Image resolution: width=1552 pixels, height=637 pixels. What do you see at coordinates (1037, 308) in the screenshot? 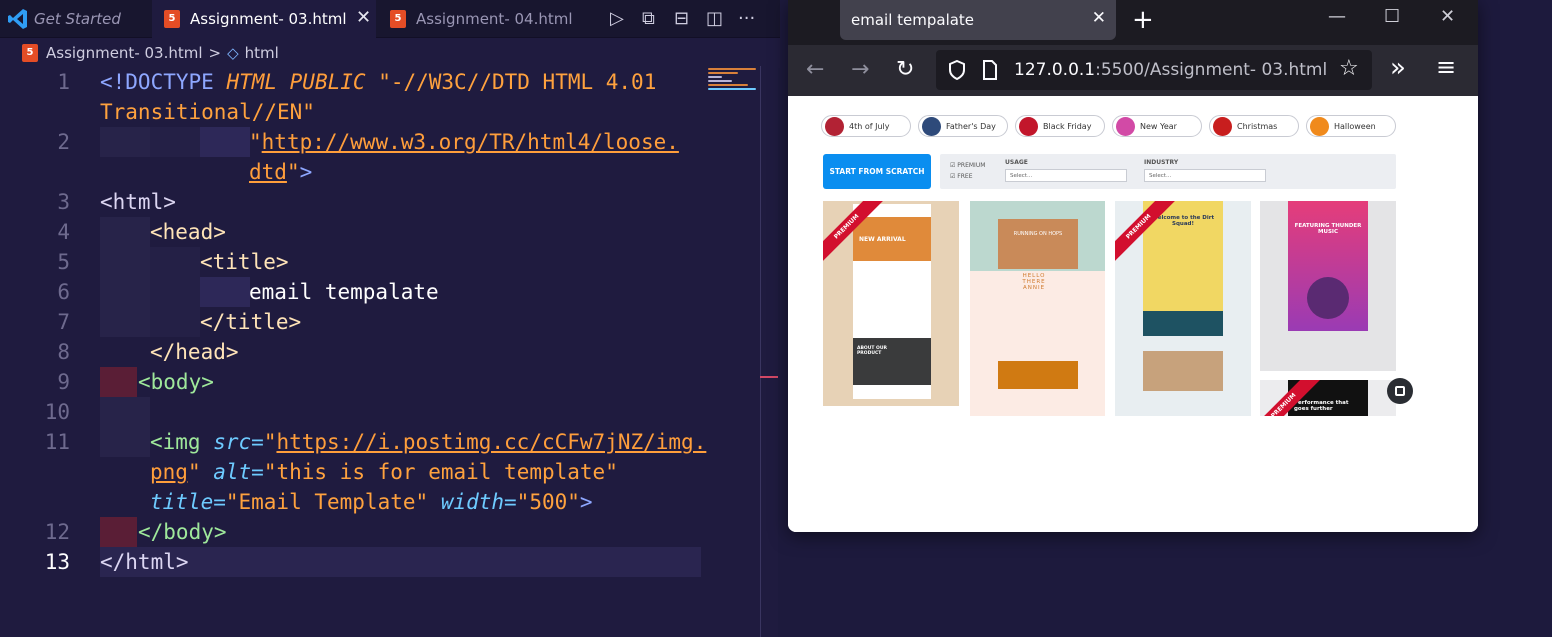
I see `template-card: RUNNING ON HOPS HELLO THERE ANNIE` at bounding box center [1037, 308].